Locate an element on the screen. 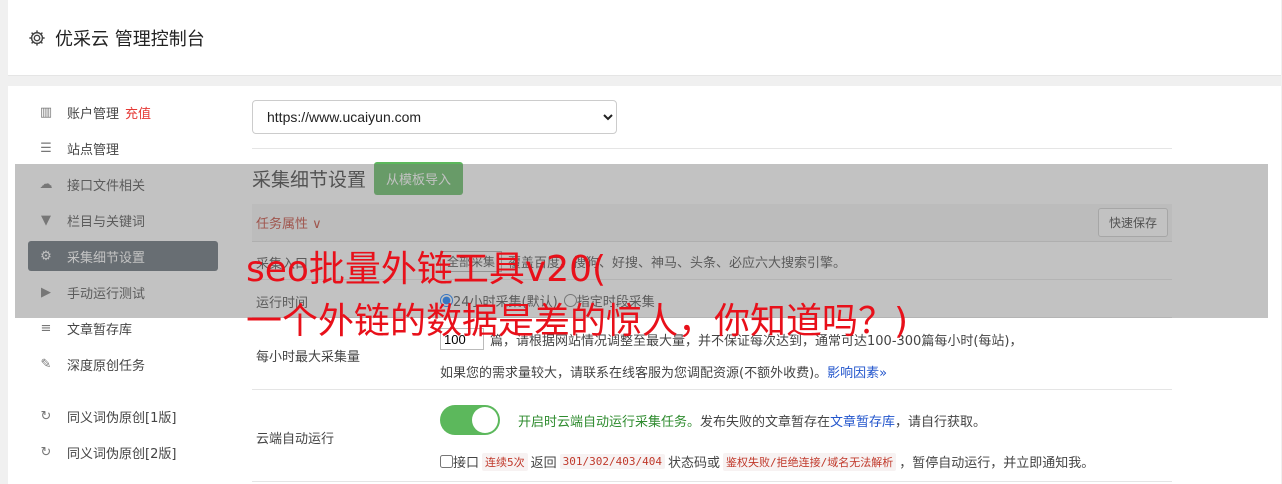  cloud-text-b: ，请自行获取。 is located at coordinates (941, 422).